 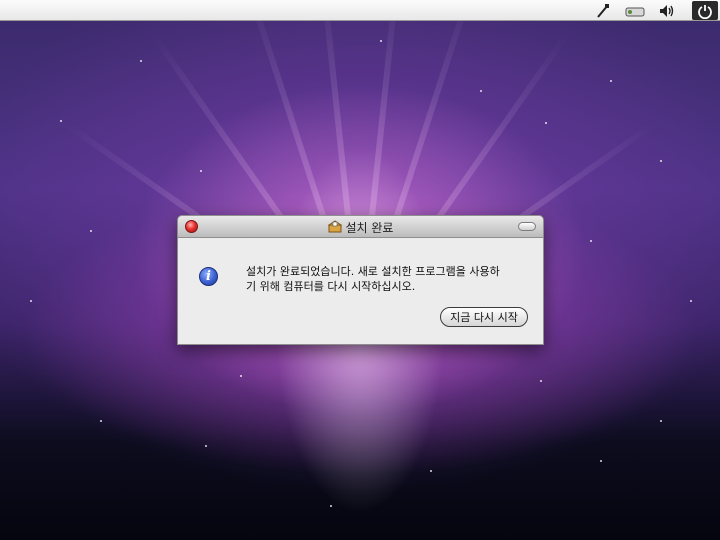 I want to click on power-icon, so click(x=705, y=10).